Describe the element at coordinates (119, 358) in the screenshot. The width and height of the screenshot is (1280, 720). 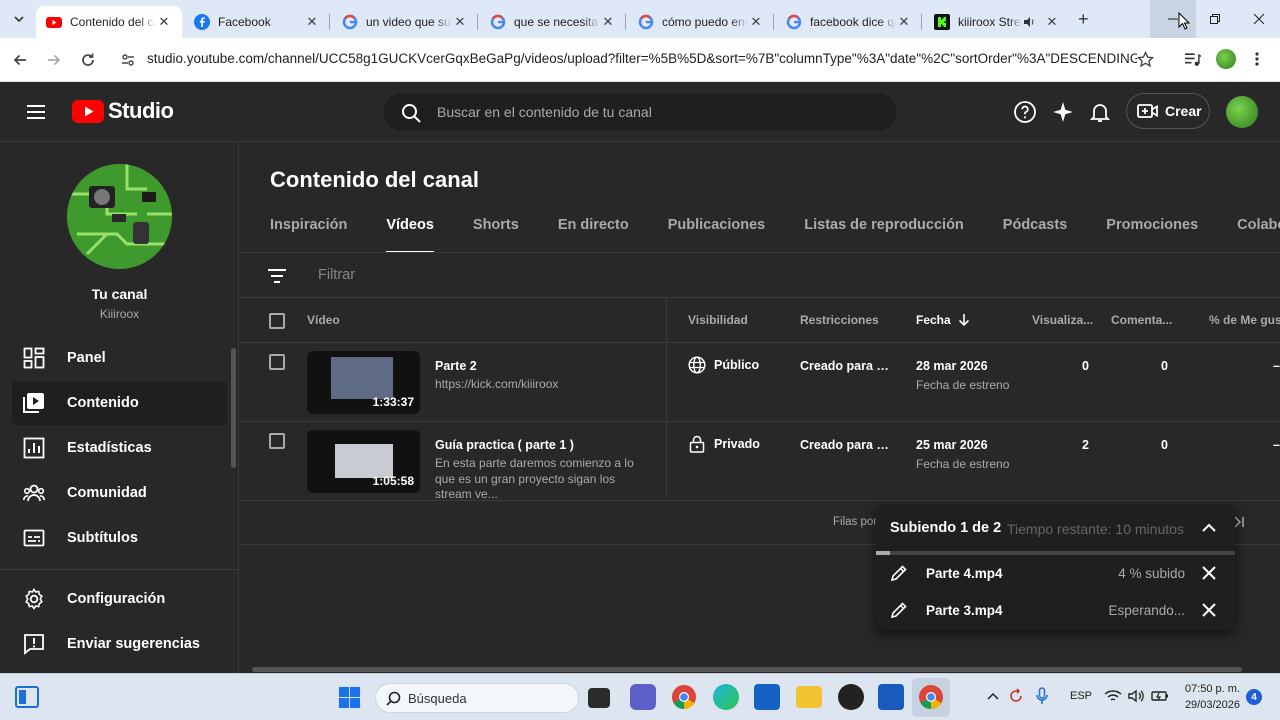
I see `sidebar-item-panel: Panel` at that location.